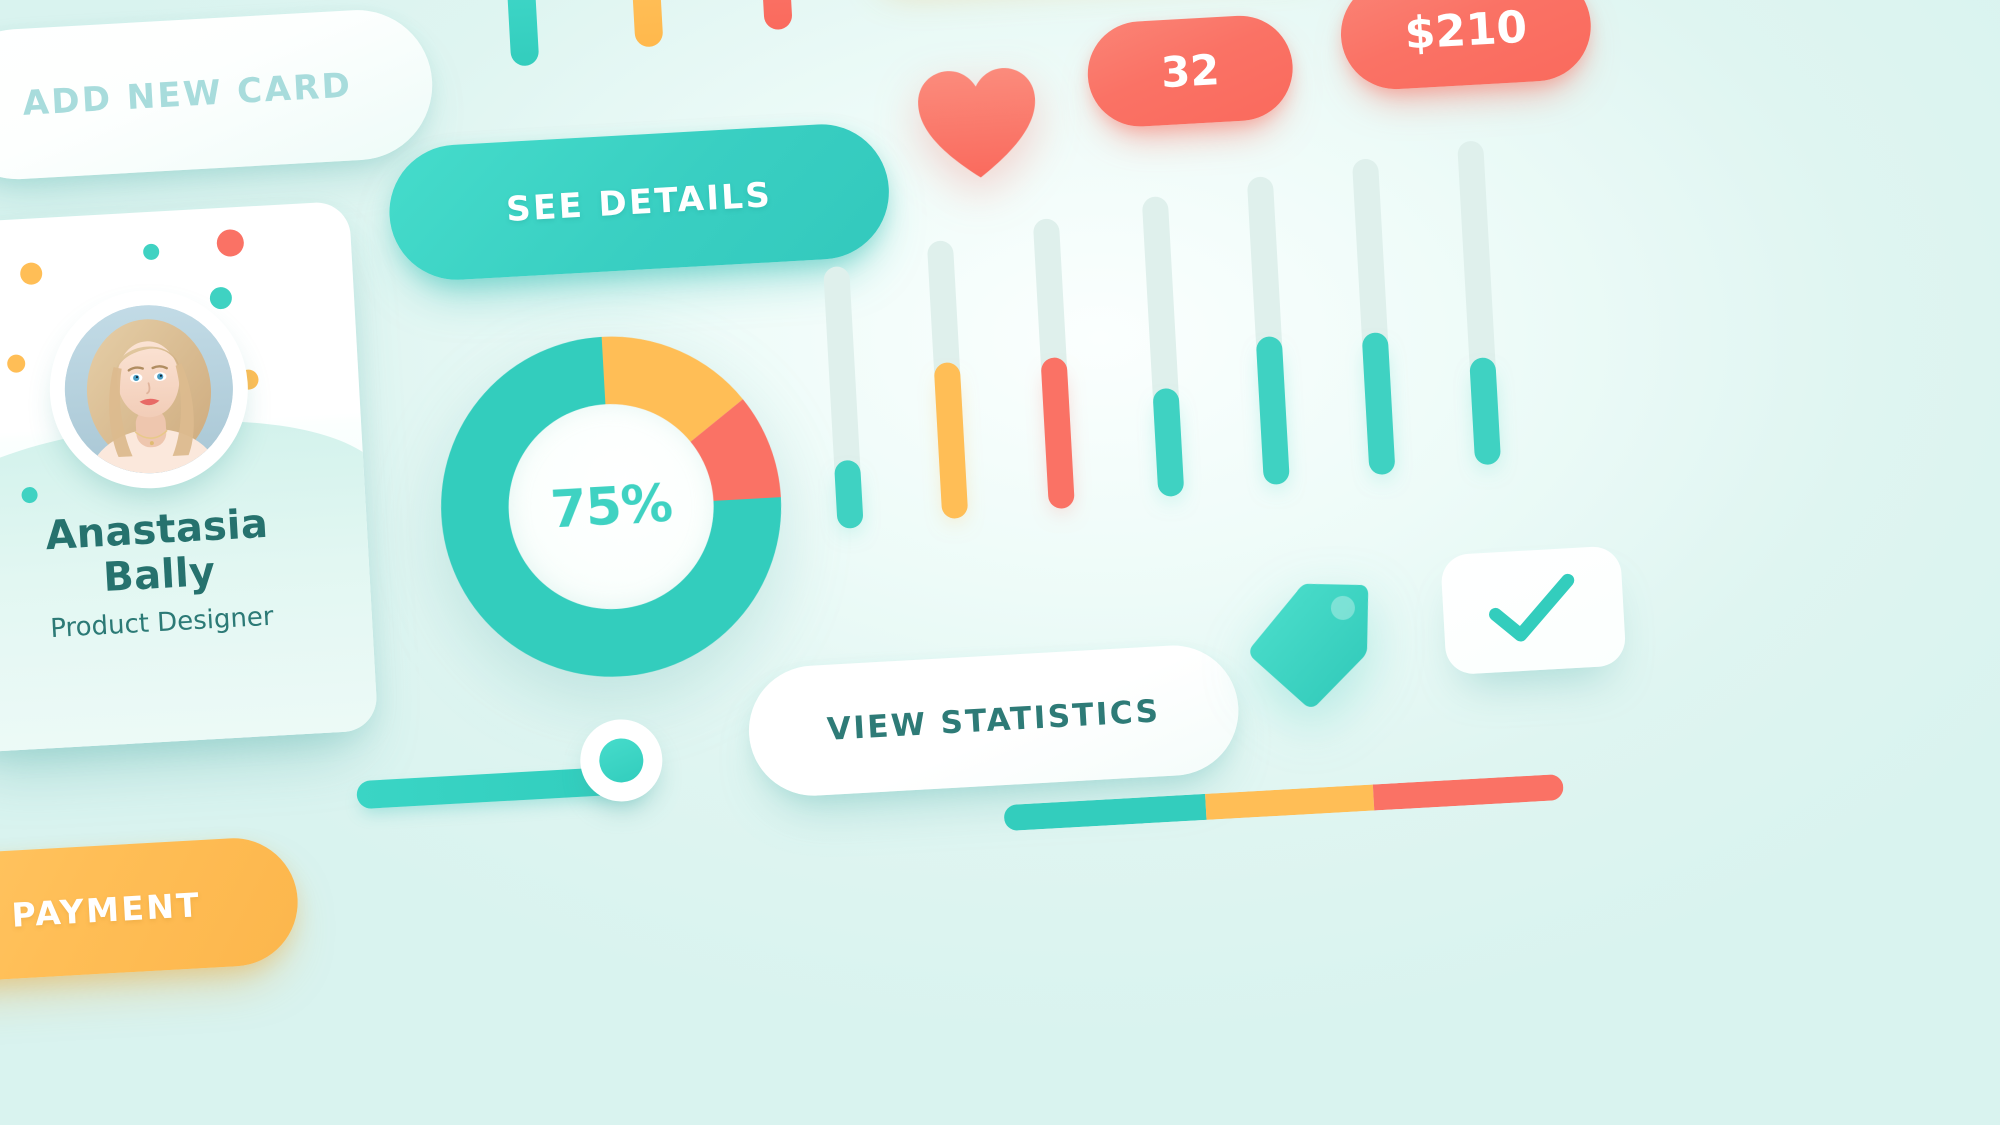 This screenshot has height=1125, width=2000. Describe the element at coordinates (1466, 30) in the screenshot. I see `price-badge-label: $210` at that location.